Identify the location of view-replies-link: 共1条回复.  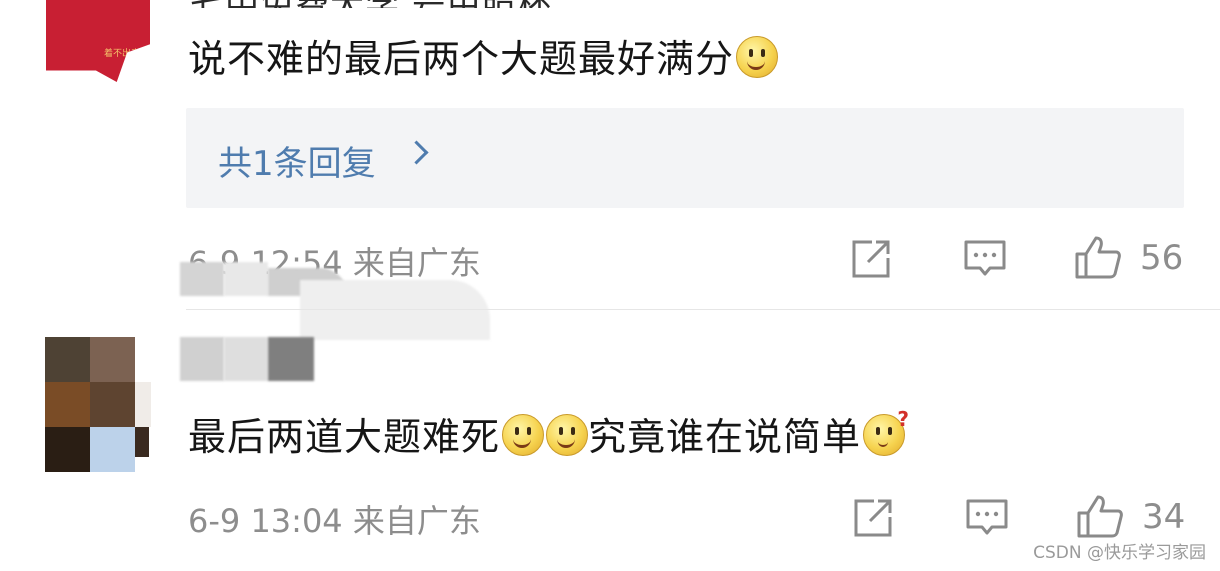
(297, 160).